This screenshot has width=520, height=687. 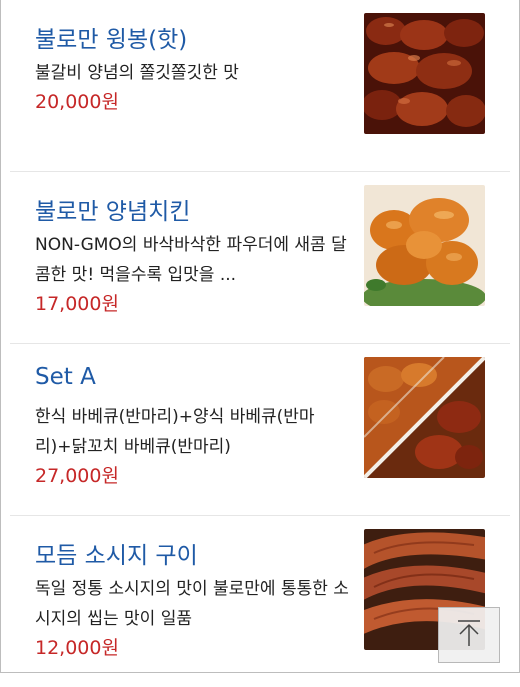 What do you see at coordinates (113, 212) in the screenshot?
I see `menu-item-name: 불로만 양념치킨` at bounding box center [113, 212].